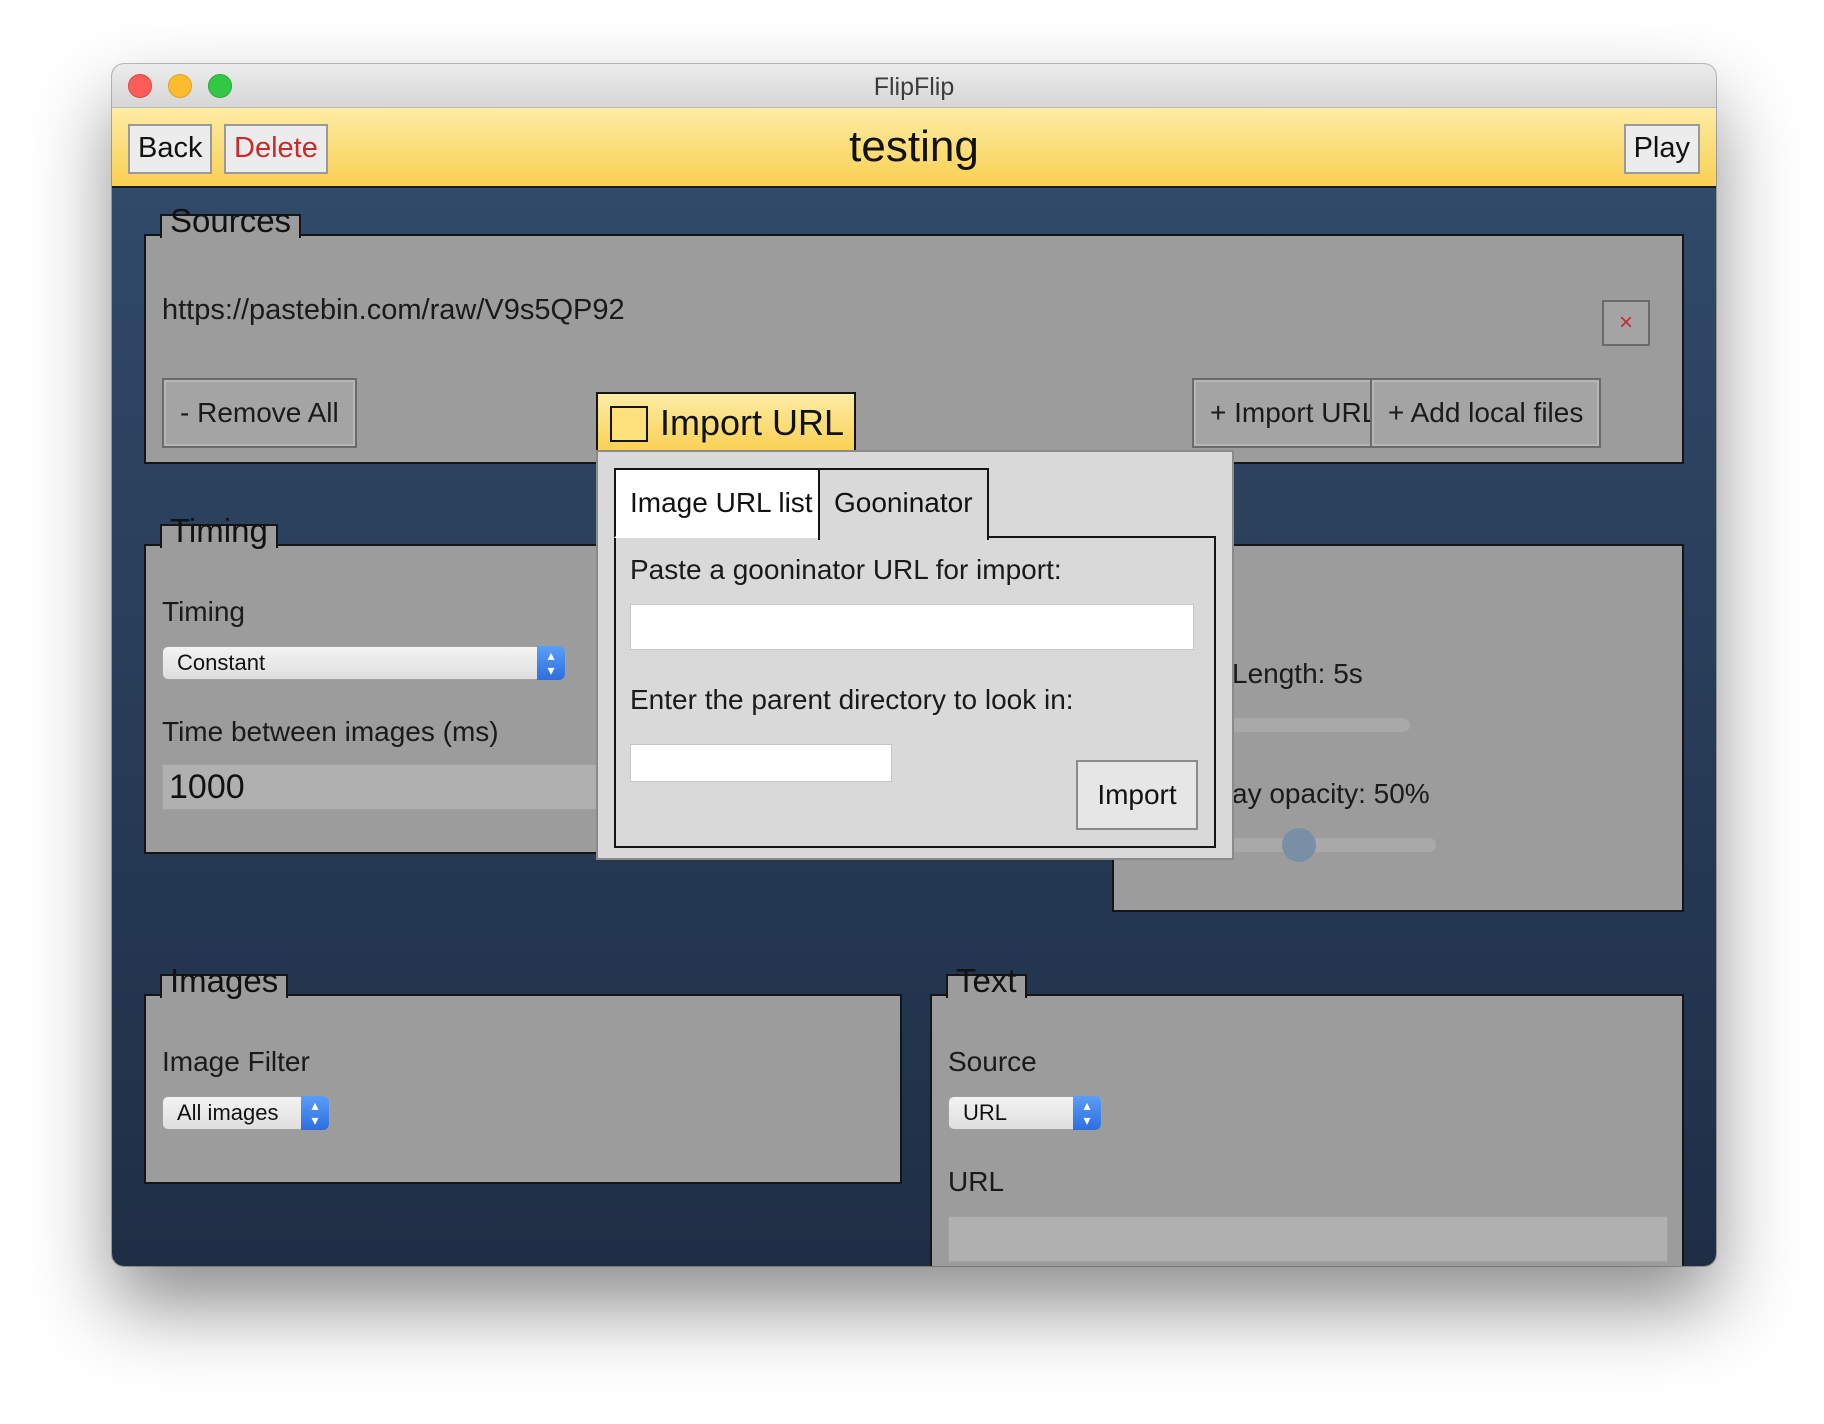 The width and height of the screenshot is (1824, 1424). I want to click on tab-gooninator: Gooninator, so click(903, 504).